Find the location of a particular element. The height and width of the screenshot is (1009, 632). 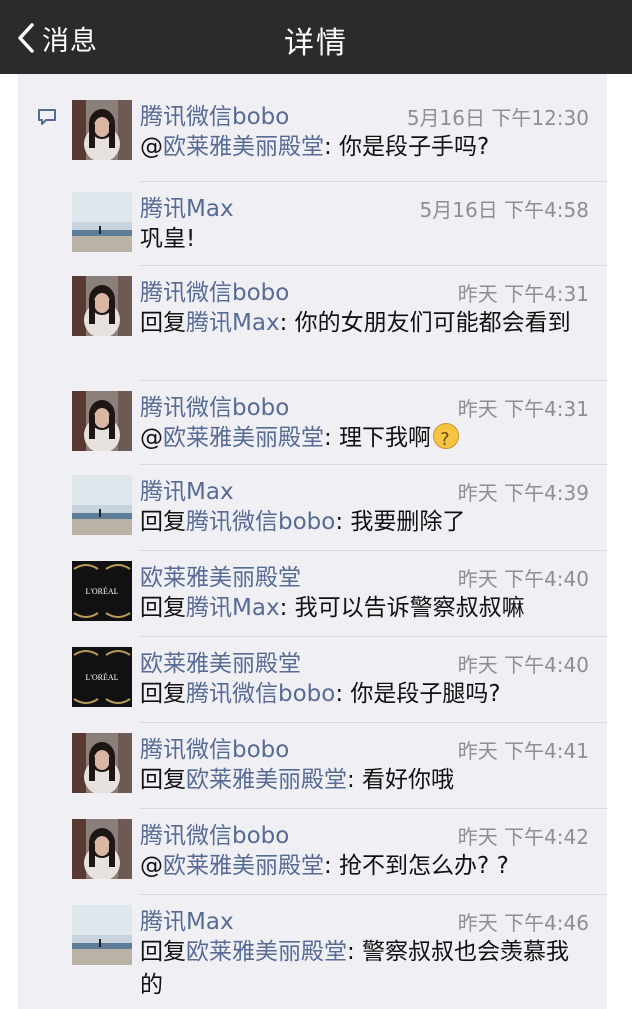

comment-time: 昨天 下午4:41 is located at coordinates (523, 751).